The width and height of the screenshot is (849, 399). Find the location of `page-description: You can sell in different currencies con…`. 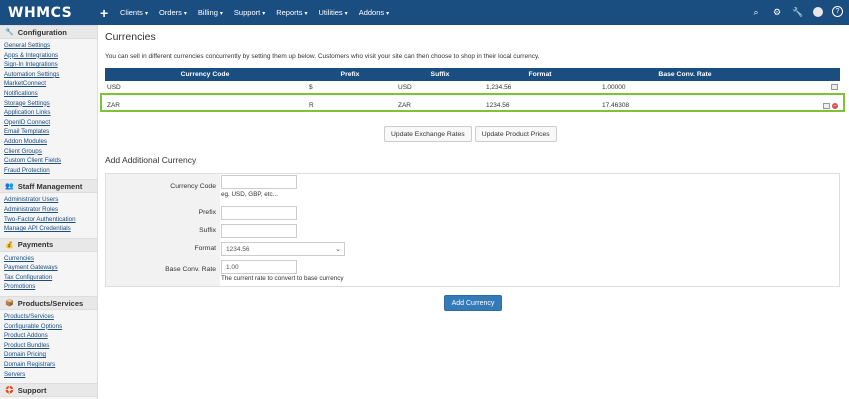

page-description: You can sell in different currencies con… is located at coordinates (322, 56).